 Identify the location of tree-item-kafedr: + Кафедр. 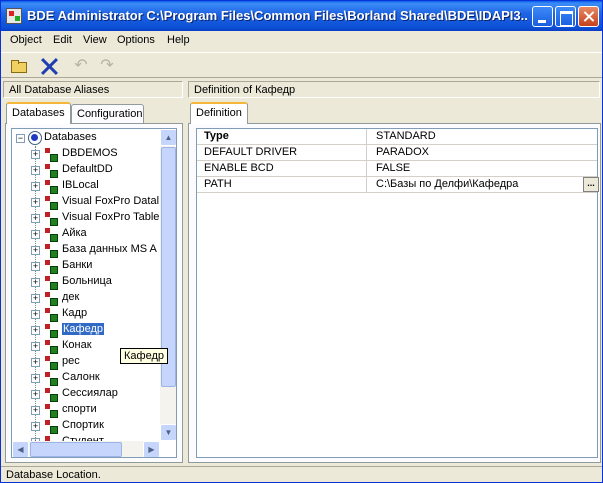
(103, 330).